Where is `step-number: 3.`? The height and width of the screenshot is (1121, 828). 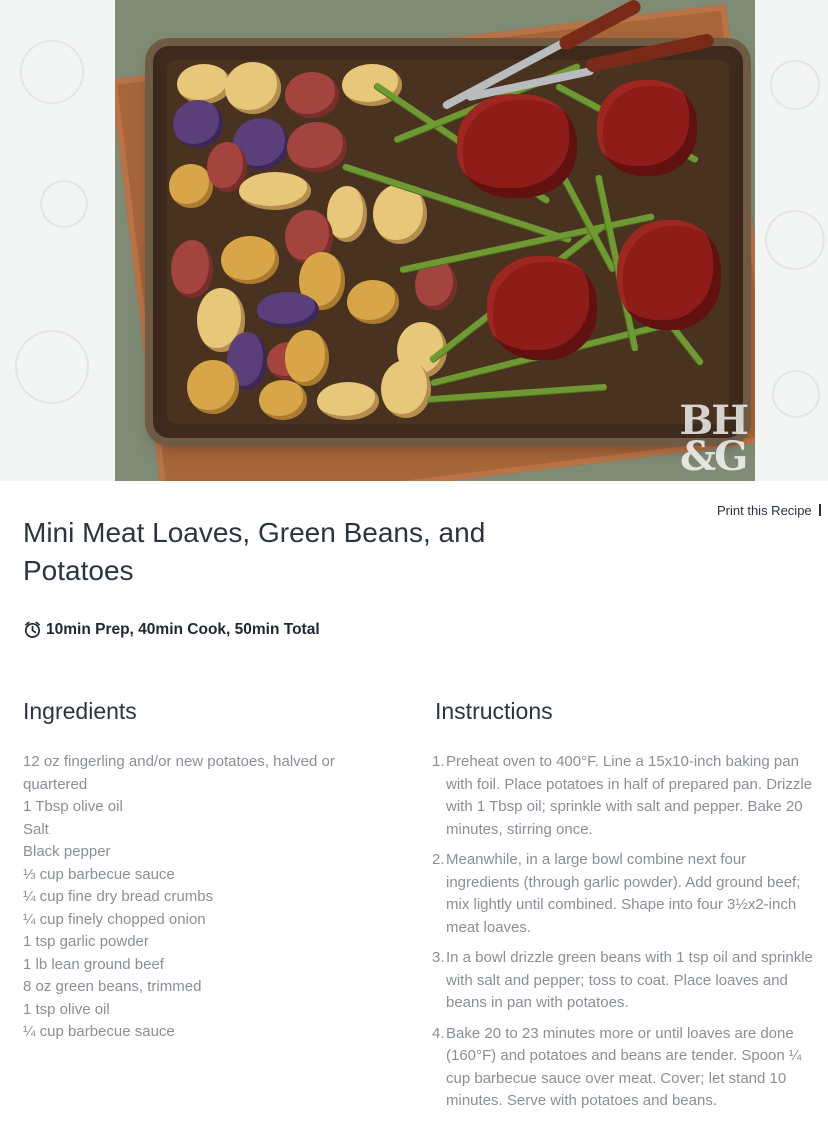 step-number: 3. is located at coordinates (438, 957).